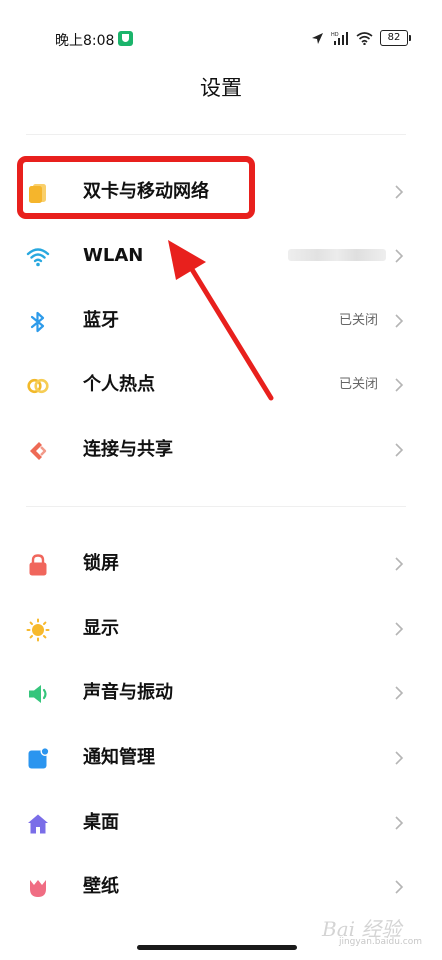 Image resolution: width=442 pixels, height=960 pixels. What do you see at coordinates (101, 628) in the screenshot?
I see `setting-label: 显示` at bounding box center [101, 628].